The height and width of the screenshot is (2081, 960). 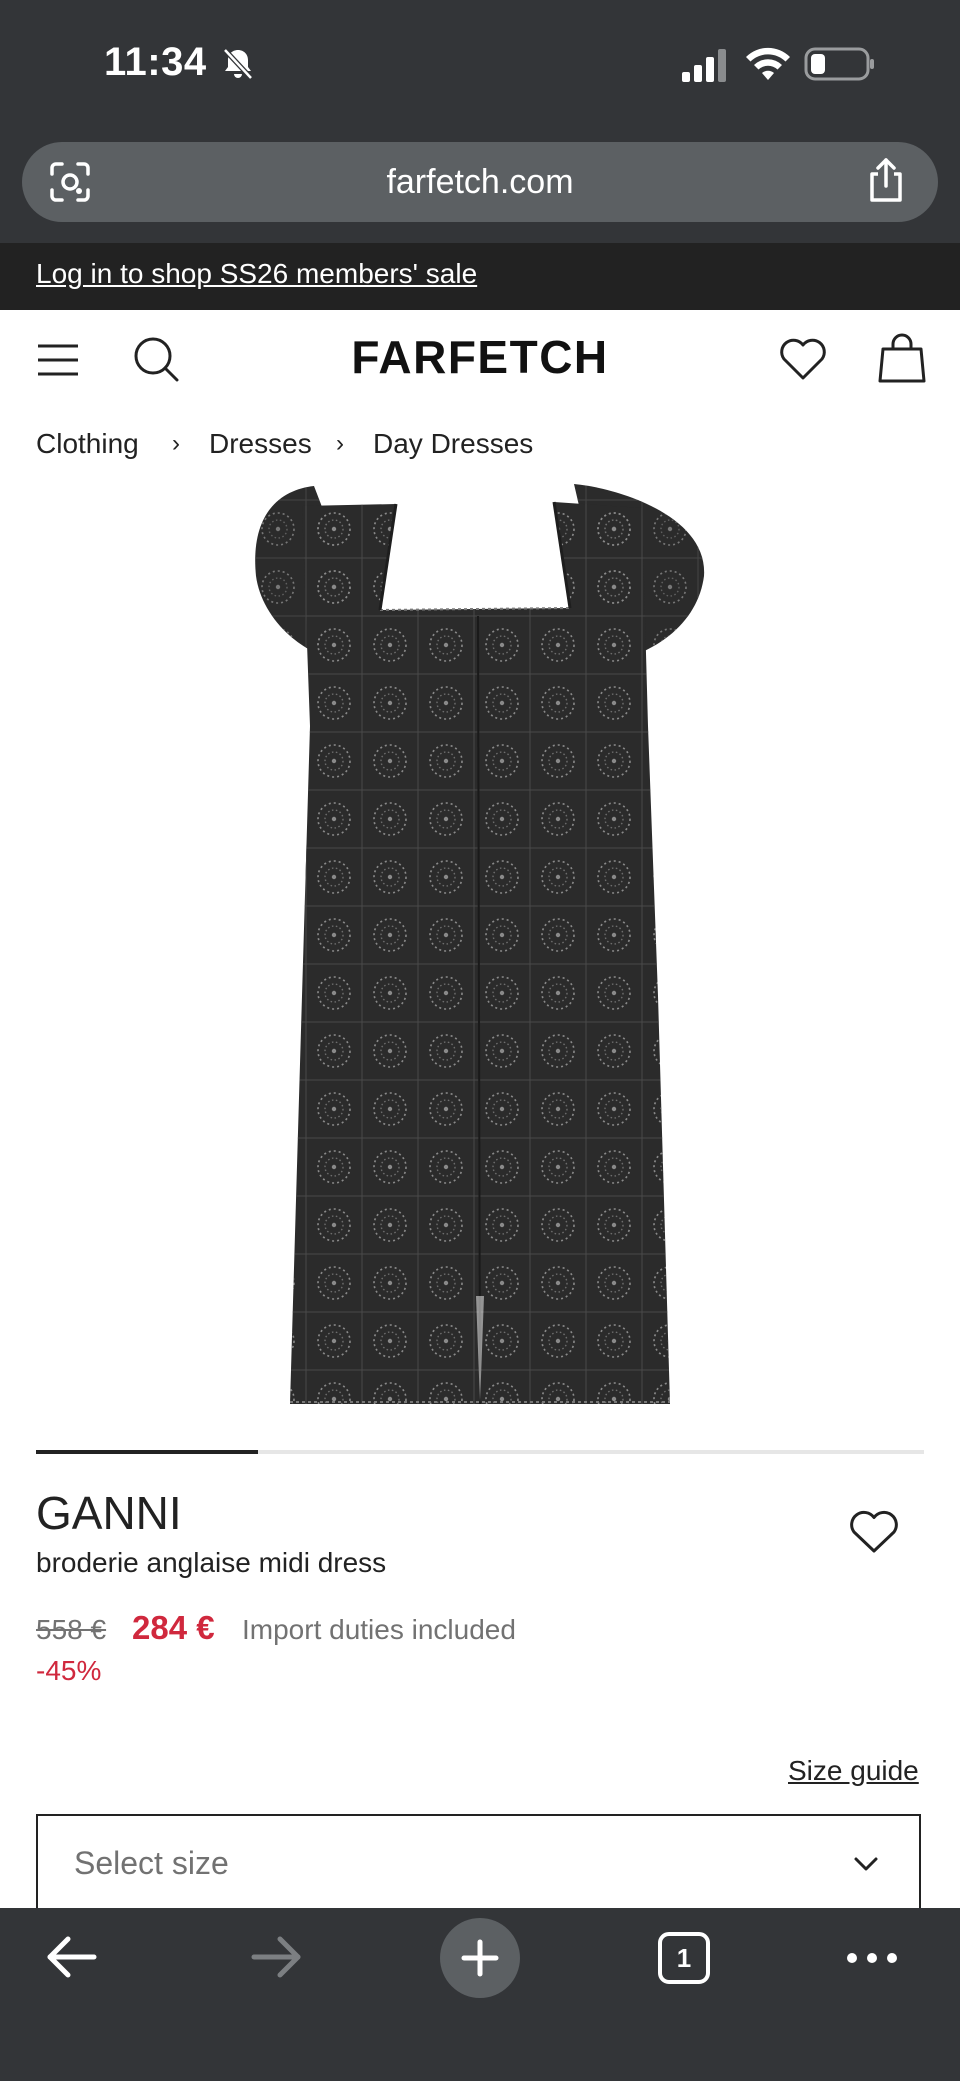 I want to click on back-arrow-icon, so click(x=72, y=1957).